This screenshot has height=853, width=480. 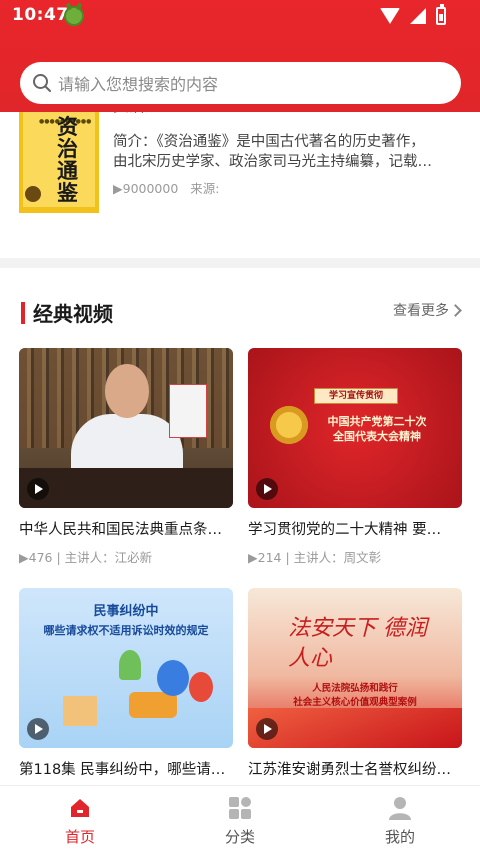 I want to click on nav-label: 首页, so click(x=79, y=837).